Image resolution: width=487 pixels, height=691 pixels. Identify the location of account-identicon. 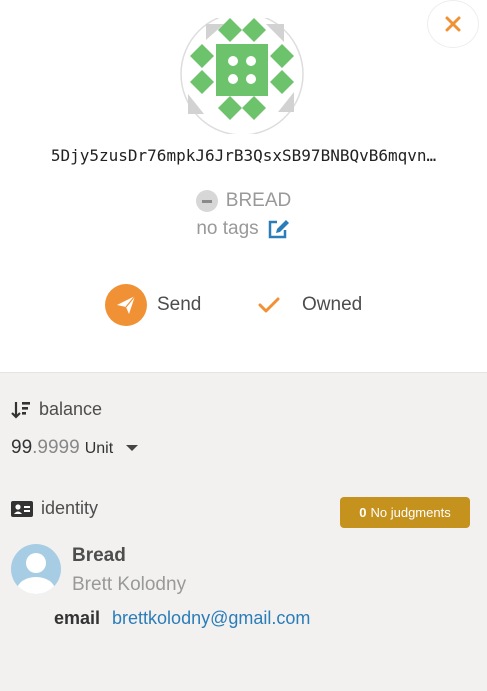
(243, 74).